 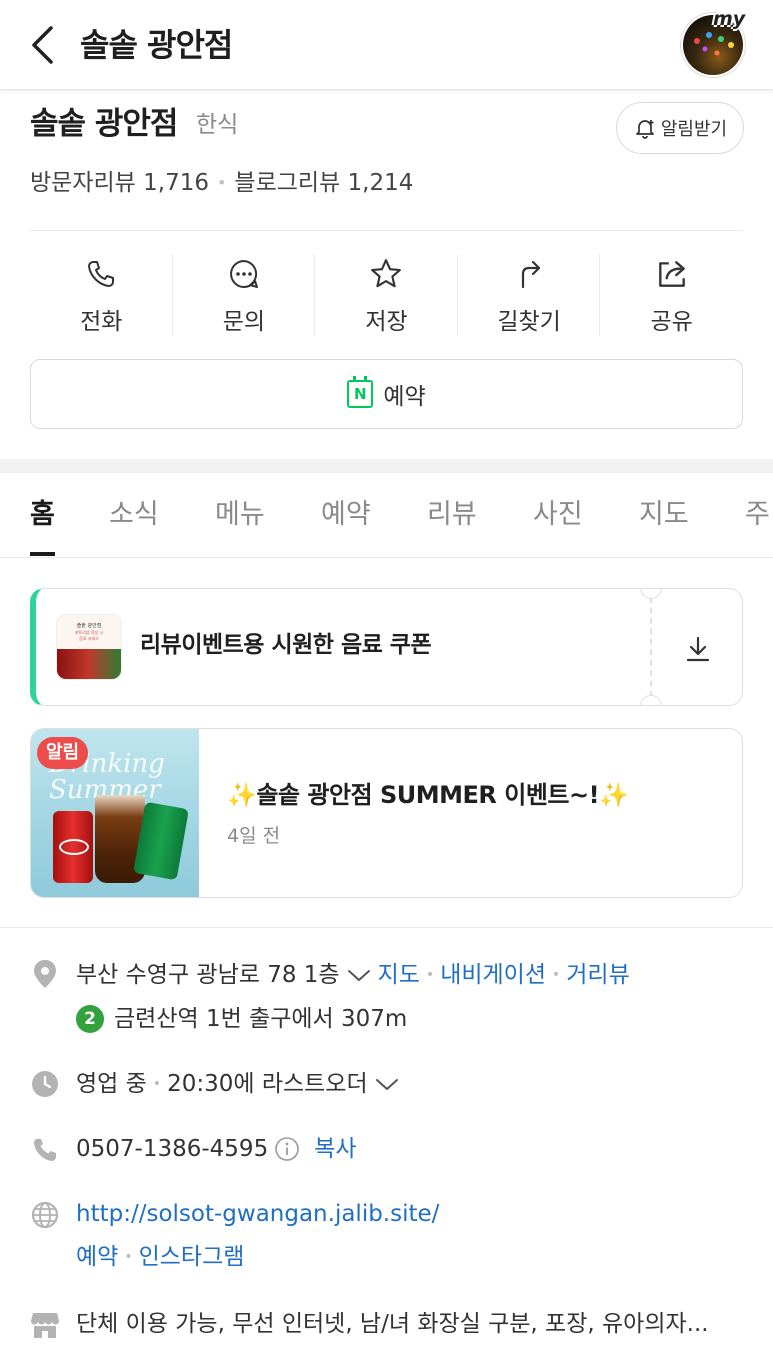 I want to click on review-summary: 방문자리뷰 1,716 • 블로그리뷰 1,214, so click(x=221, y=183).